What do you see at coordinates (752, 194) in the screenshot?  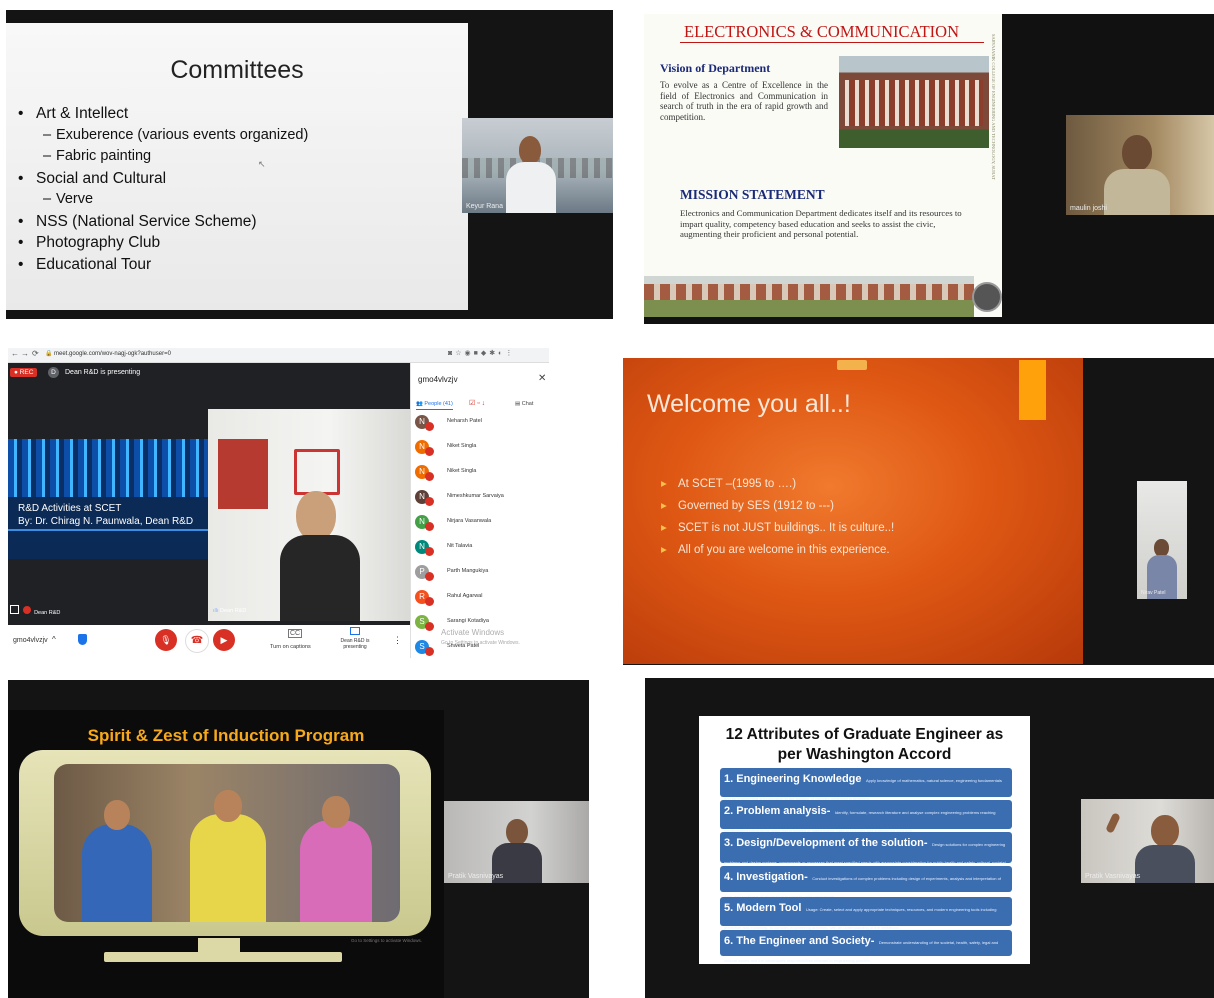 I see `mission-heading: MISSION STATEMENT` at bounding box center [752, 194].